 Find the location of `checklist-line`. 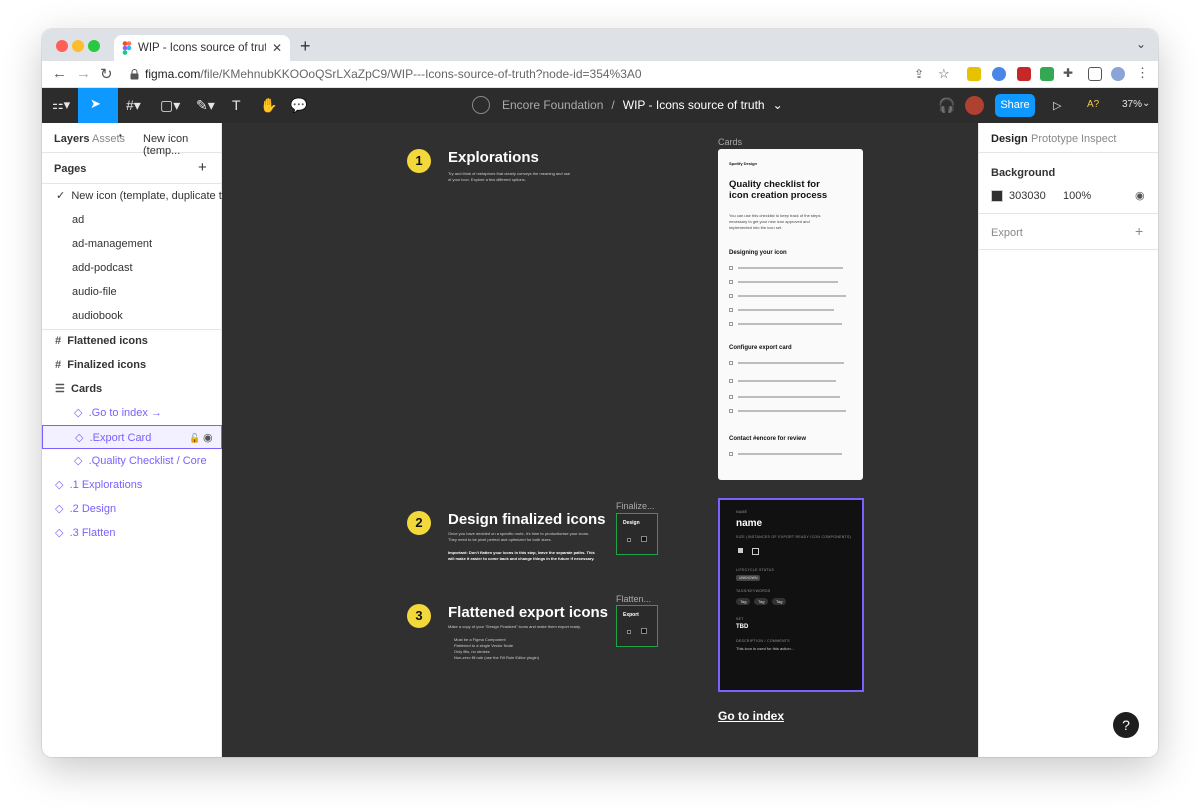

checklist-line is located at coordinates (792, 296).